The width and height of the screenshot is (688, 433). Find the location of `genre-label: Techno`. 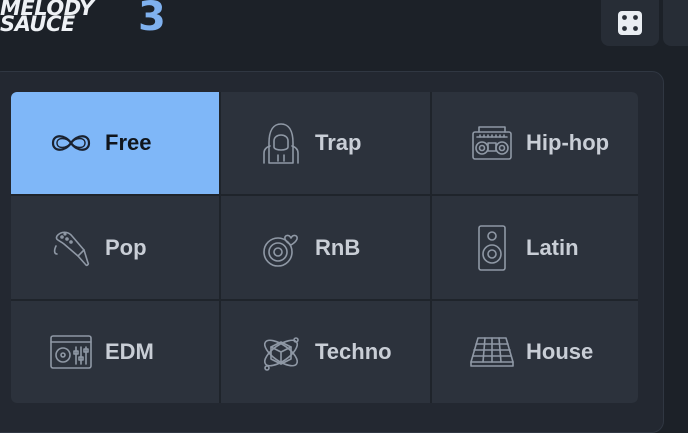

genre-label: Techno is located at coordinates (353, 351).